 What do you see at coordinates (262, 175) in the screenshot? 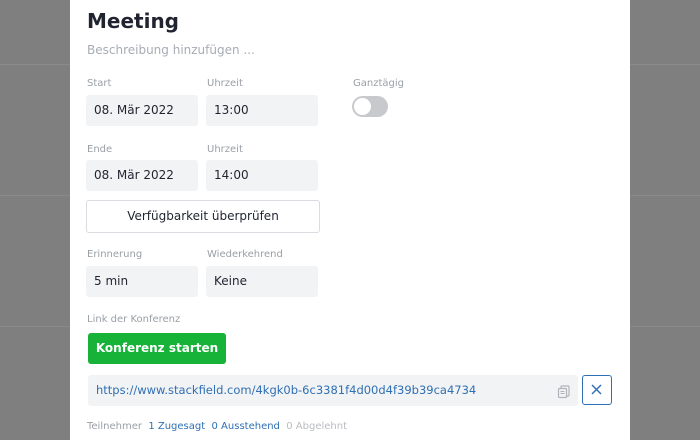
I see `end-time-field: 14:00` at bounding box center [262, 175].